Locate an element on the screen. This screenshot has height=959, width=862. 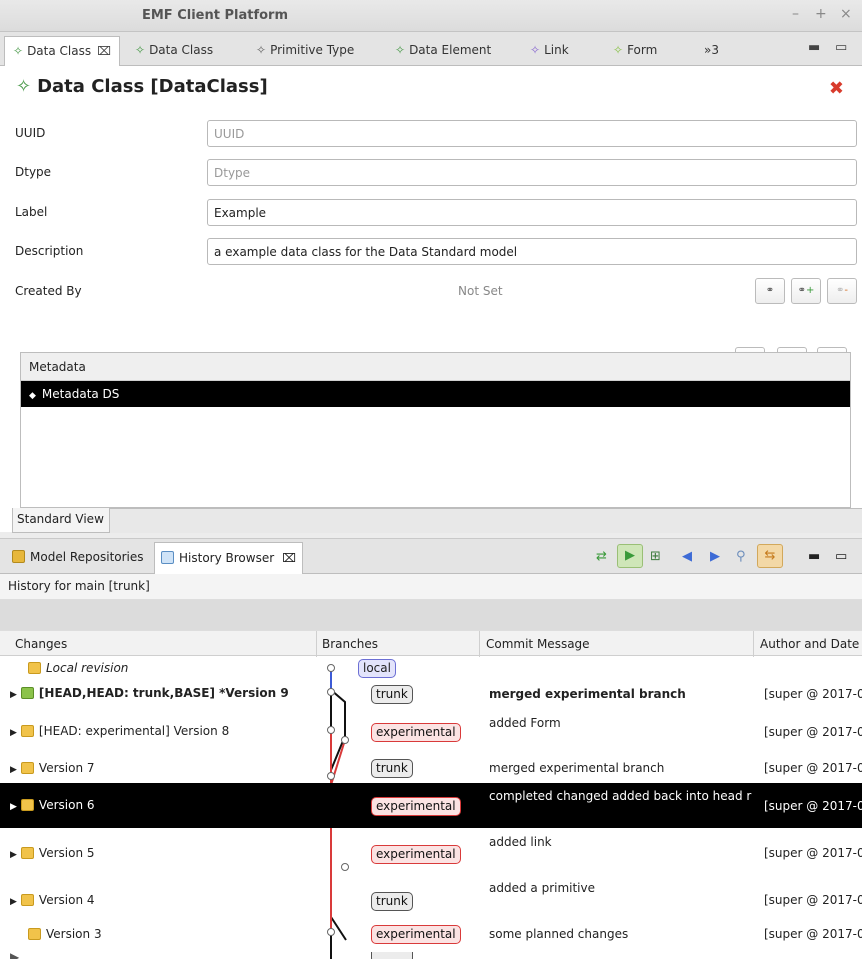
expand-all-icon: ⊞ is located at coordinates (655, 556).